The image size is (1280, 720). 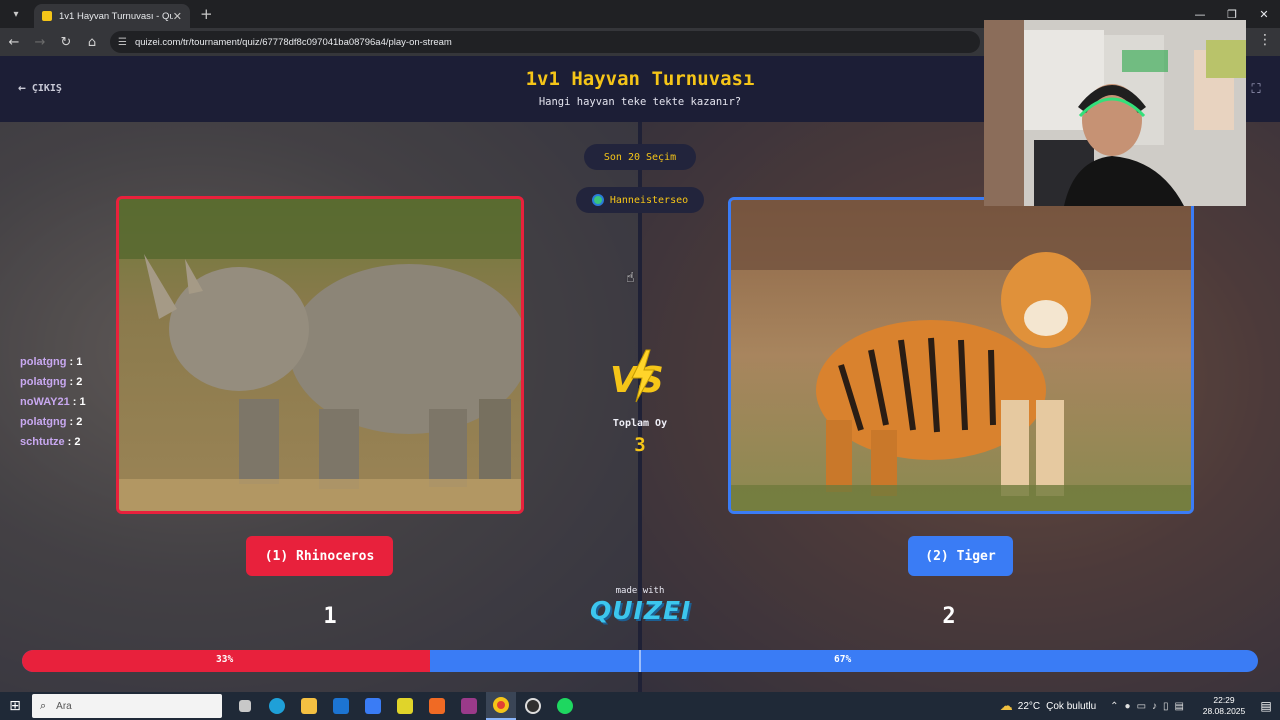 What do you see at coordinates (51, 362) in the screenshot?
I see `list-item: polatgng : 1` at bounding box center [51, 362].